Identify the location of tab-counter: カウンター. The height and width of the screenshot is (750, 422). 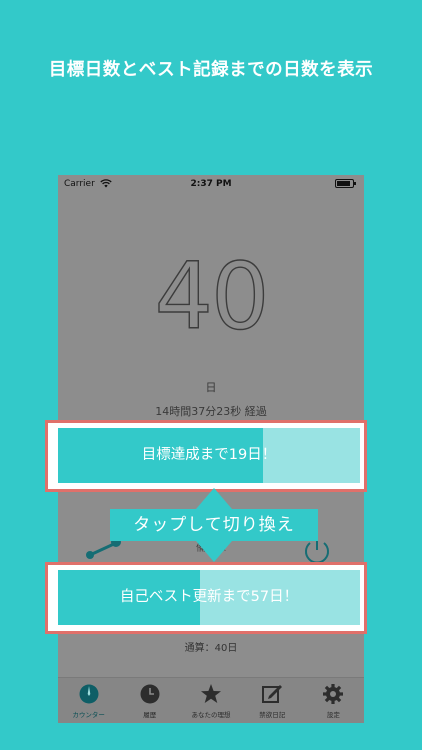
(88, 700).